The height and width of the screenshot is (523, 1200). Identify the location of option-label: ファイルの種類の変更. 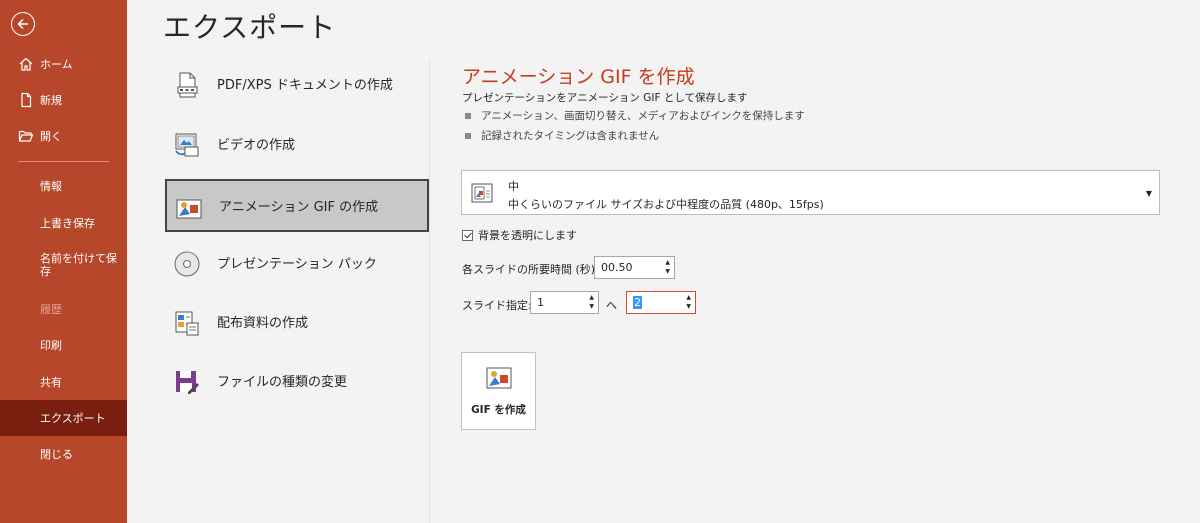
(282, 382).